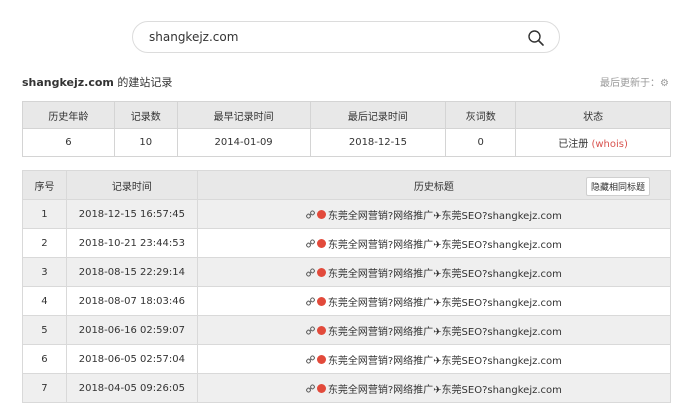 Image resolution: width=687 pixels, height=403 pixels. What do you see at coordinates (481, 115) in the screenshot?
I see `summary-header-gray: 灰词数` at bounding box center [481, 115].